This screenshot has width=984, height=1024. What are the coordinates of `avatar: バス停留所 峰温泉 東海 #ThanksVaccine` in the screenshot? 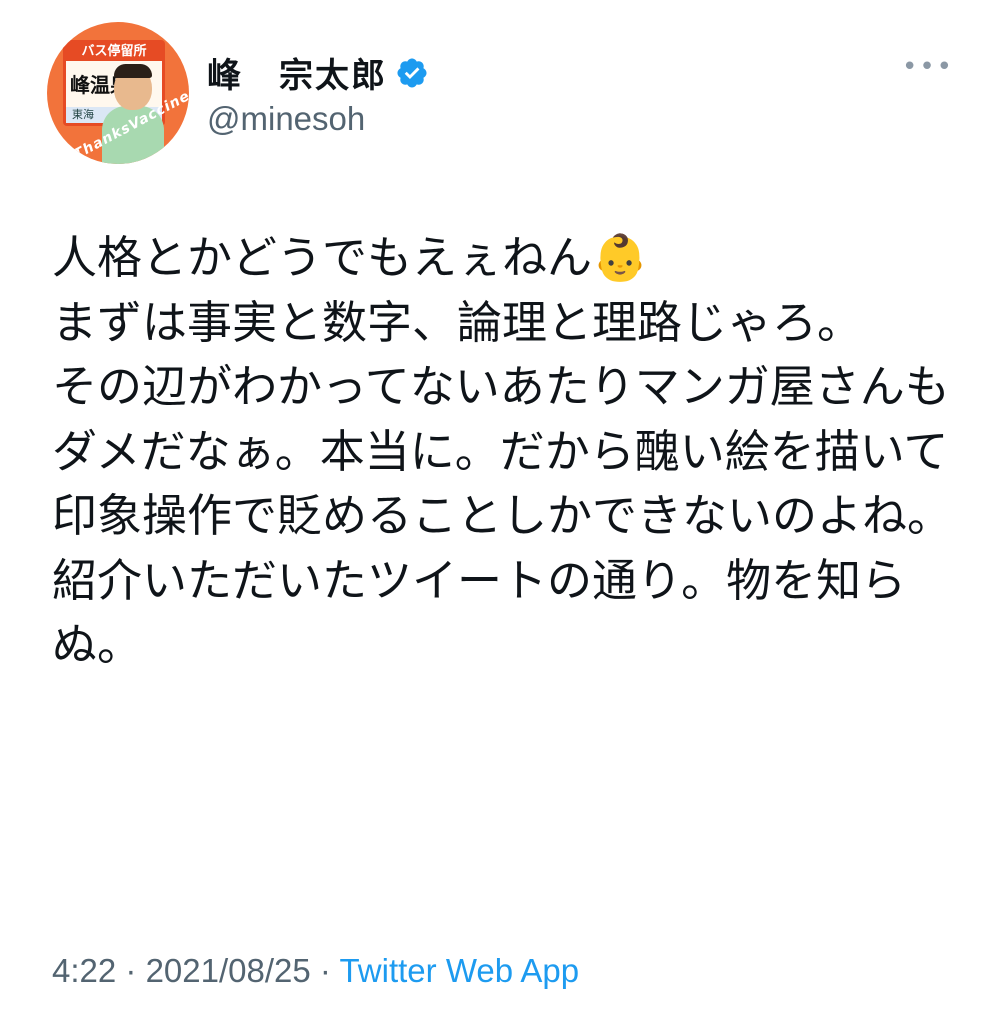 It's located at (118, 93).